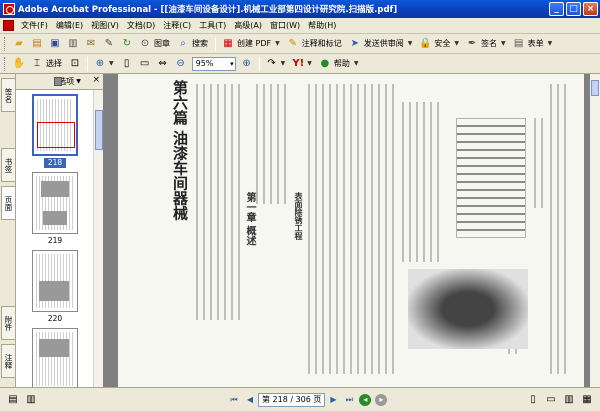 The width and height of the screenshot is (600, 411). Describe the element at coordinates (293, 44) in the screenshot. I see `comment-icon: ✎` at that location.